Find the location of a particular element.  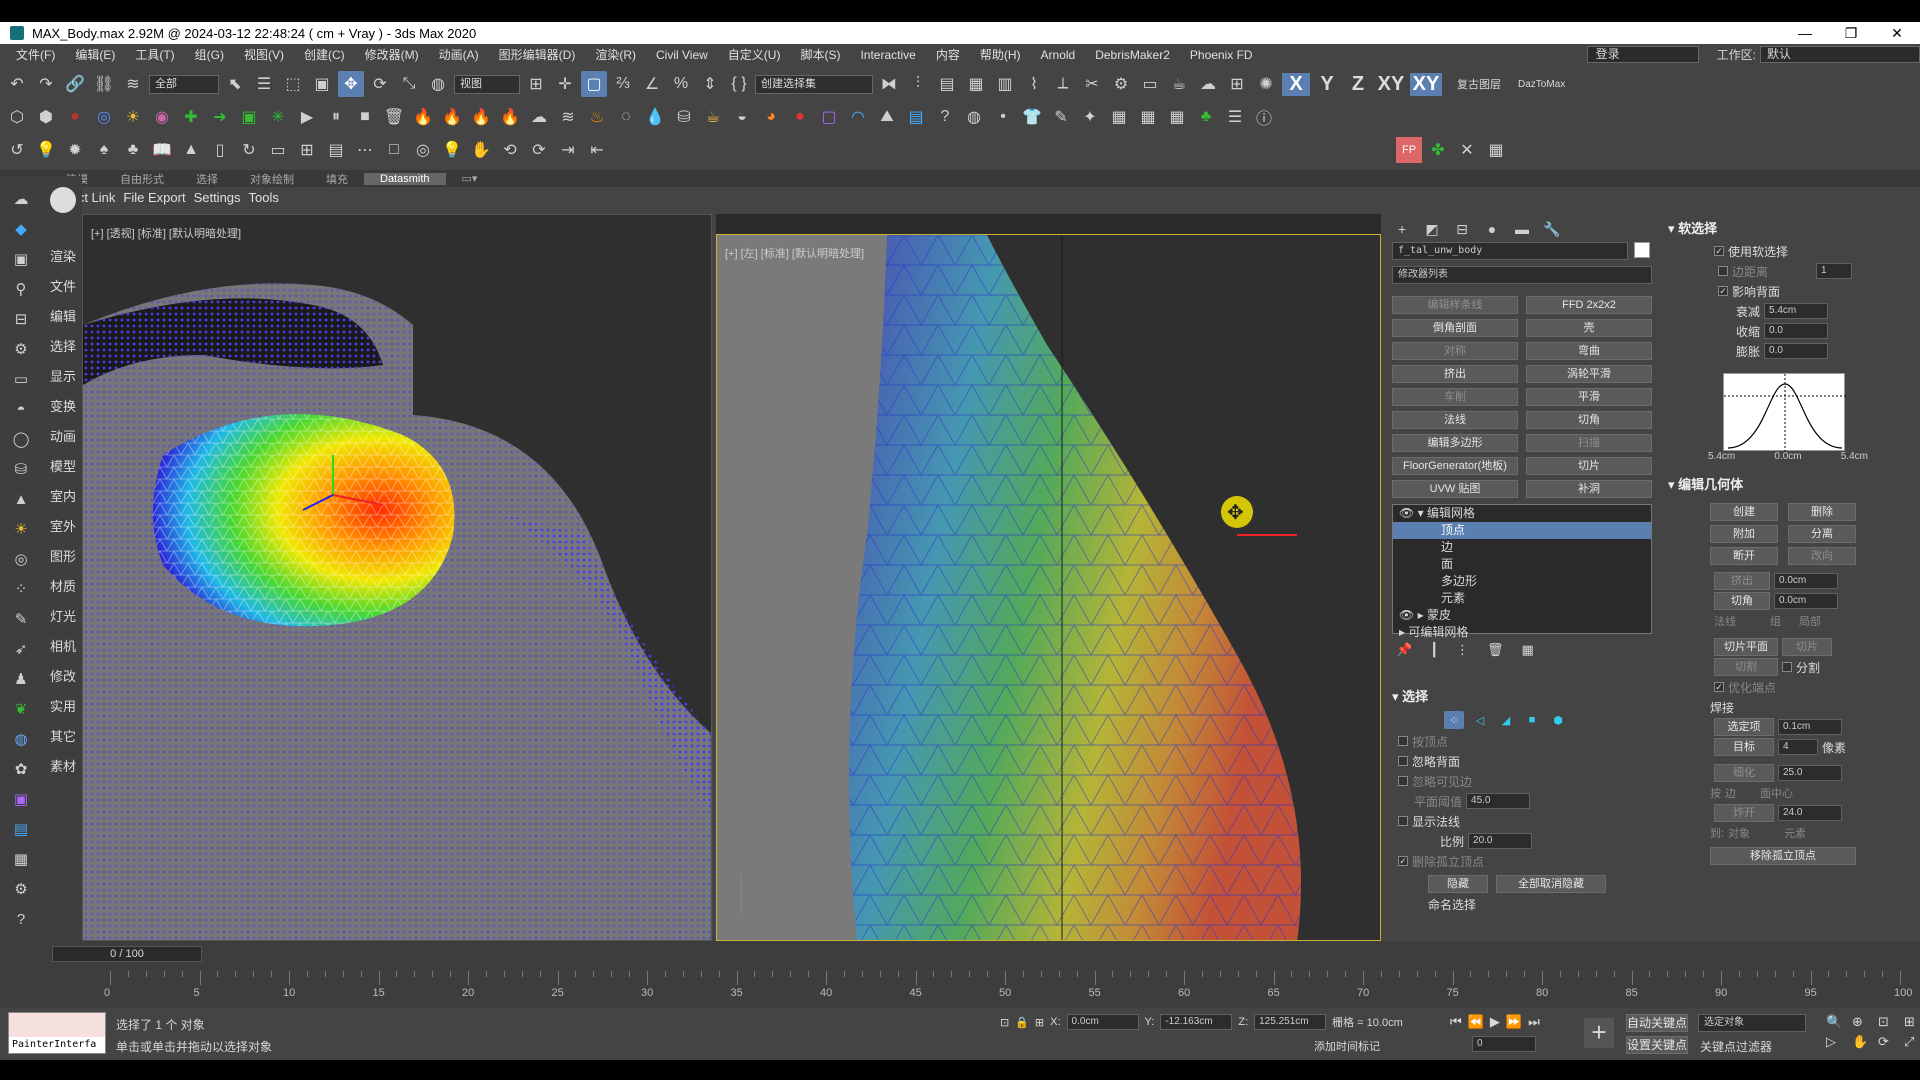

left-label-light: 灯光 is located at coordinates (63, 617).